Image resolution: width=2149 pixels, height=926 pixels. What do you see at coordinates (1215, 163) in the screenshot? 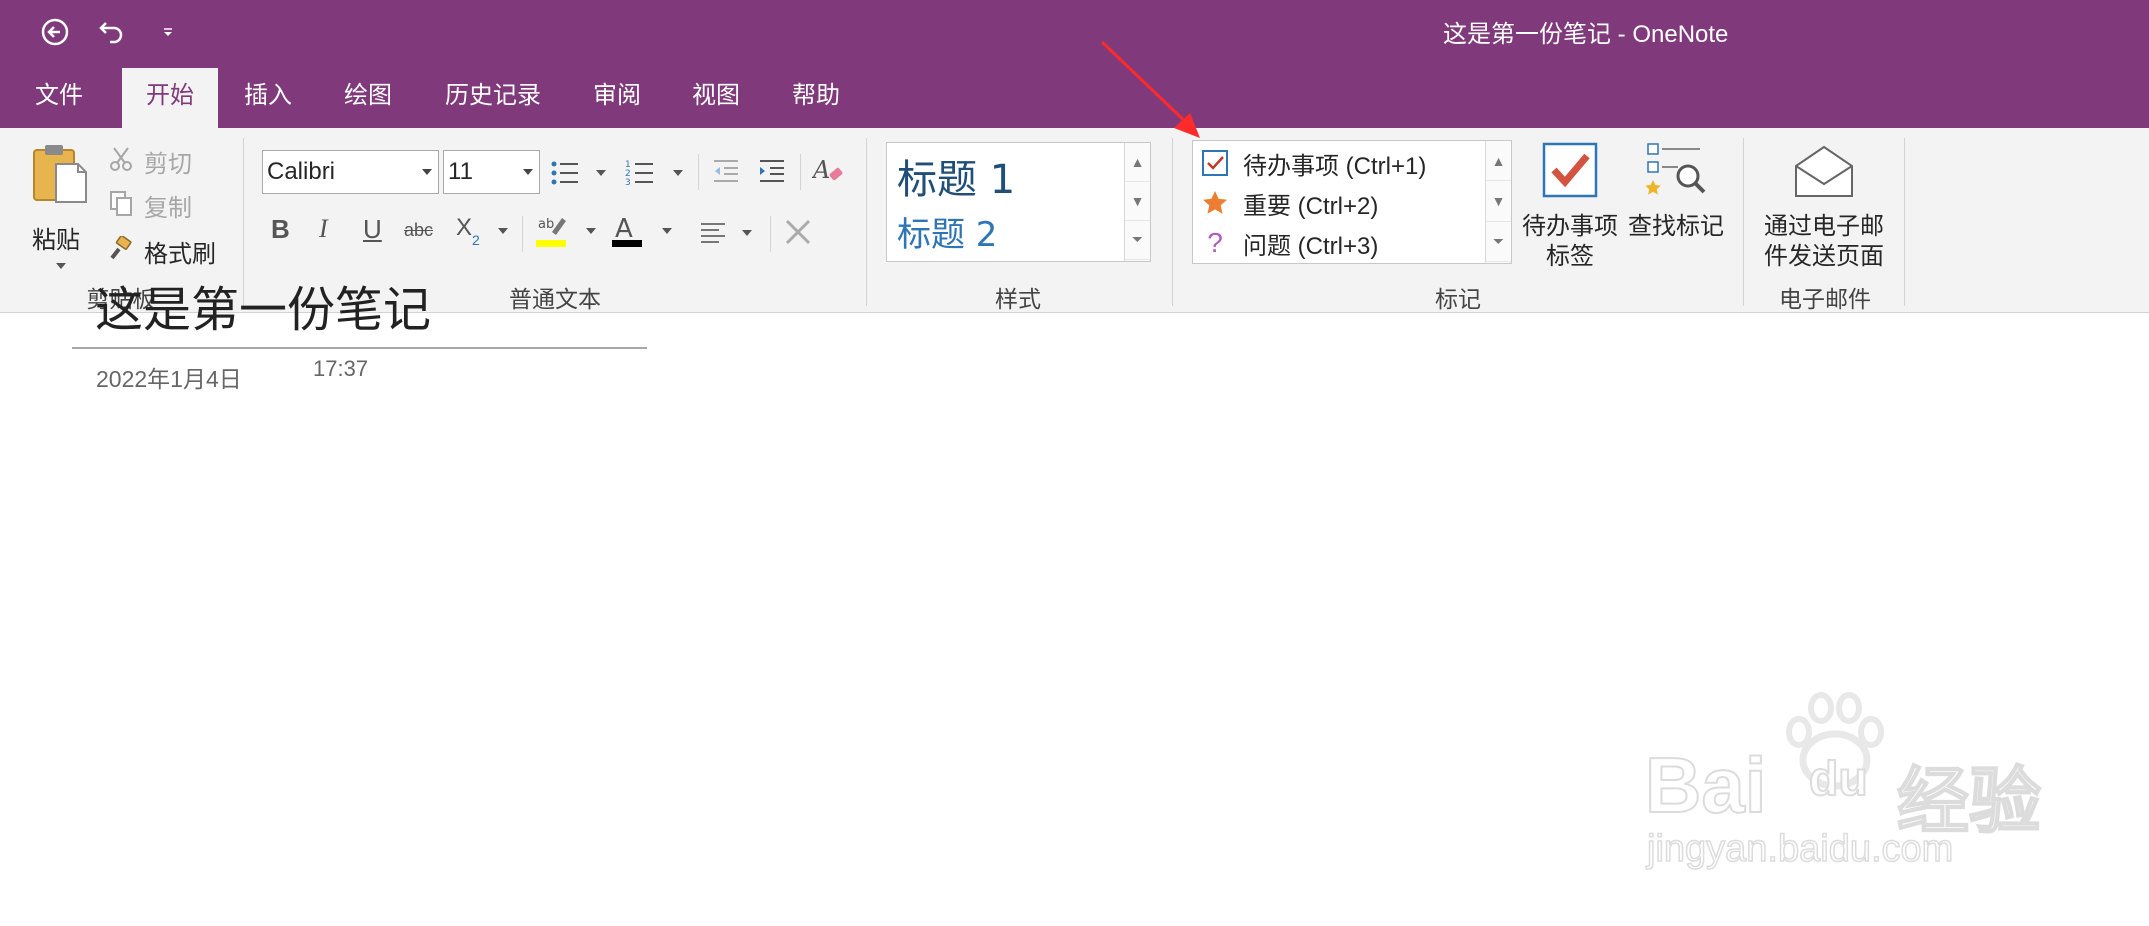
I see `checkbox-icon` at bounding box center [1215, 163].